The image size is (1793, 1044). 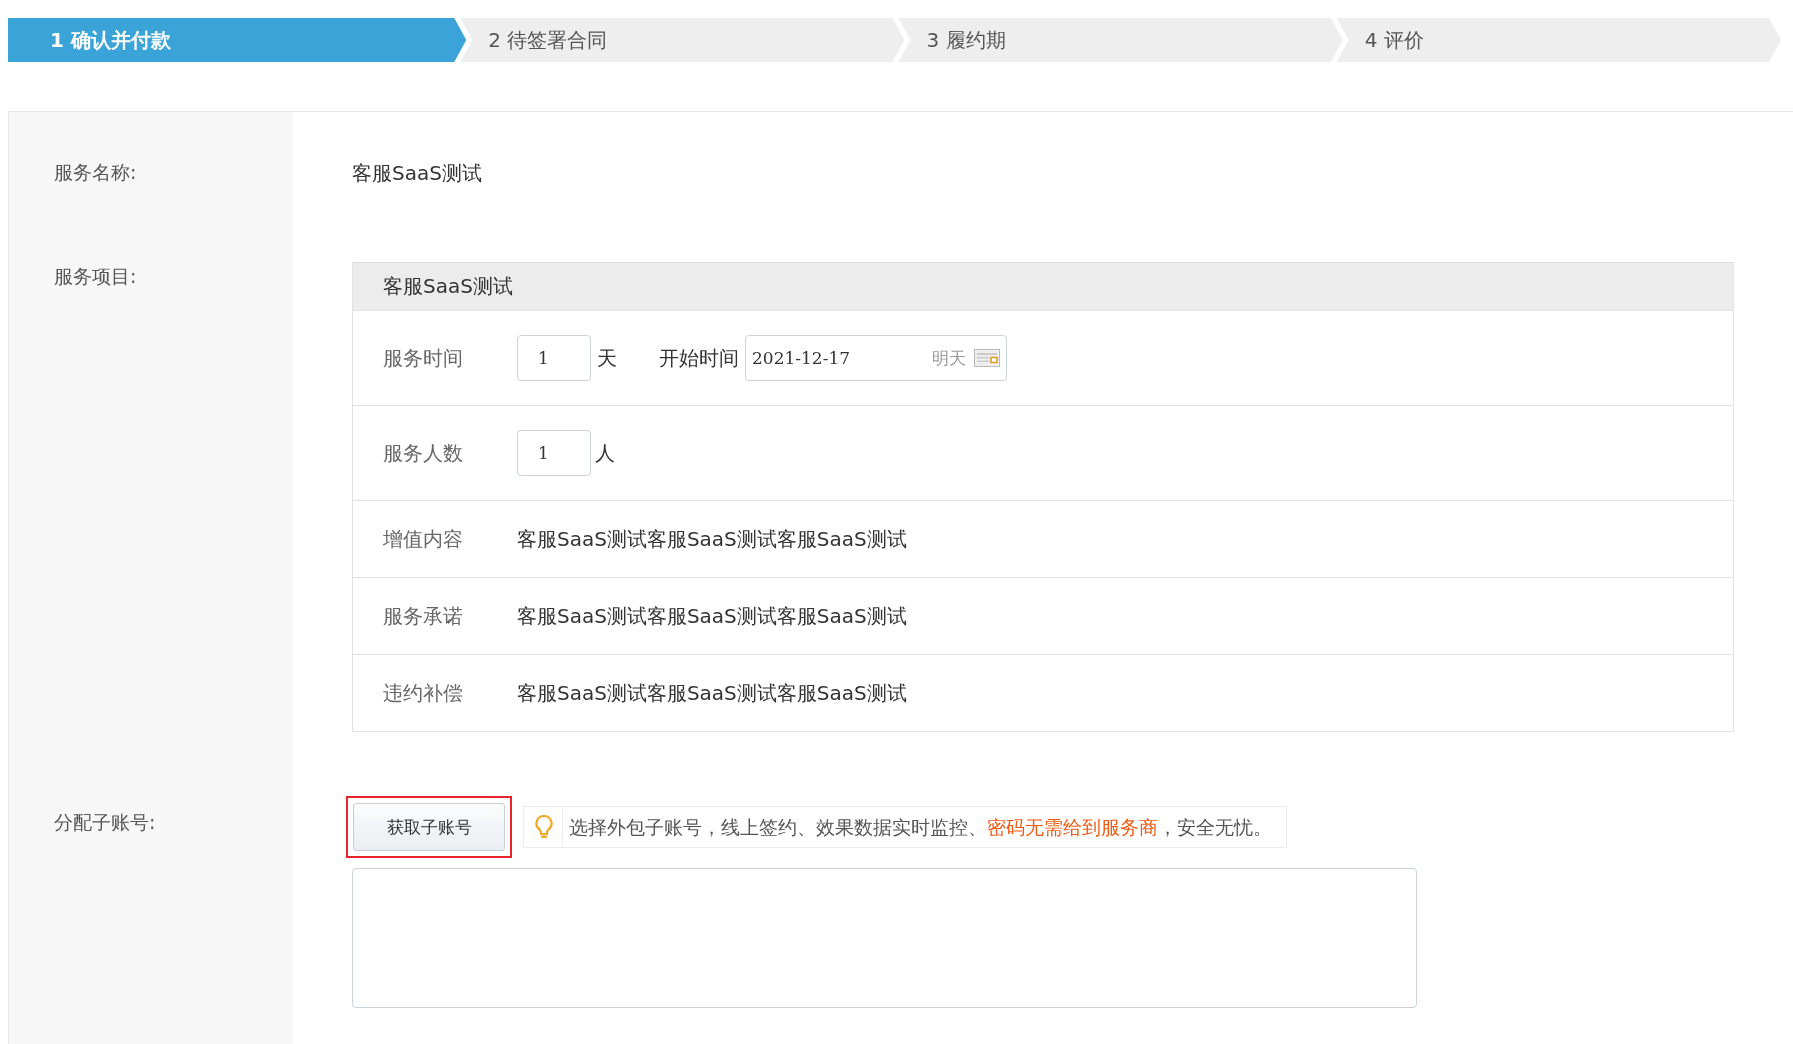 What do you see at coordinates (95, 276) in the screenshot?
I see `field-label: 服务项目:` at bounding box center [95, 276].